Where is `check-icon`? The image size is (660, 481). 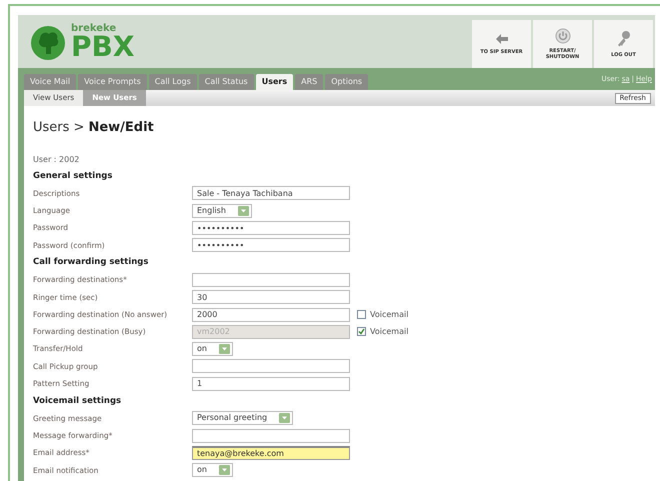
check-icon is located at coordinates (361, 332).